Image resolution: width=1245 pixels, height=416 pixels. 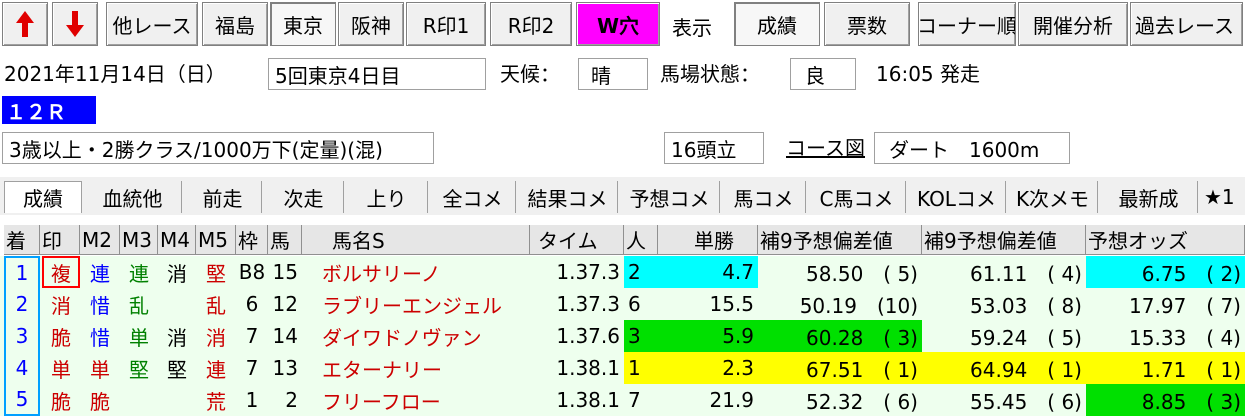 What do you see at coordinates (857, 197) in the screenshot?
I see `tab-c-uma-comment: C馬コメ` at bounding box center [857, 197].